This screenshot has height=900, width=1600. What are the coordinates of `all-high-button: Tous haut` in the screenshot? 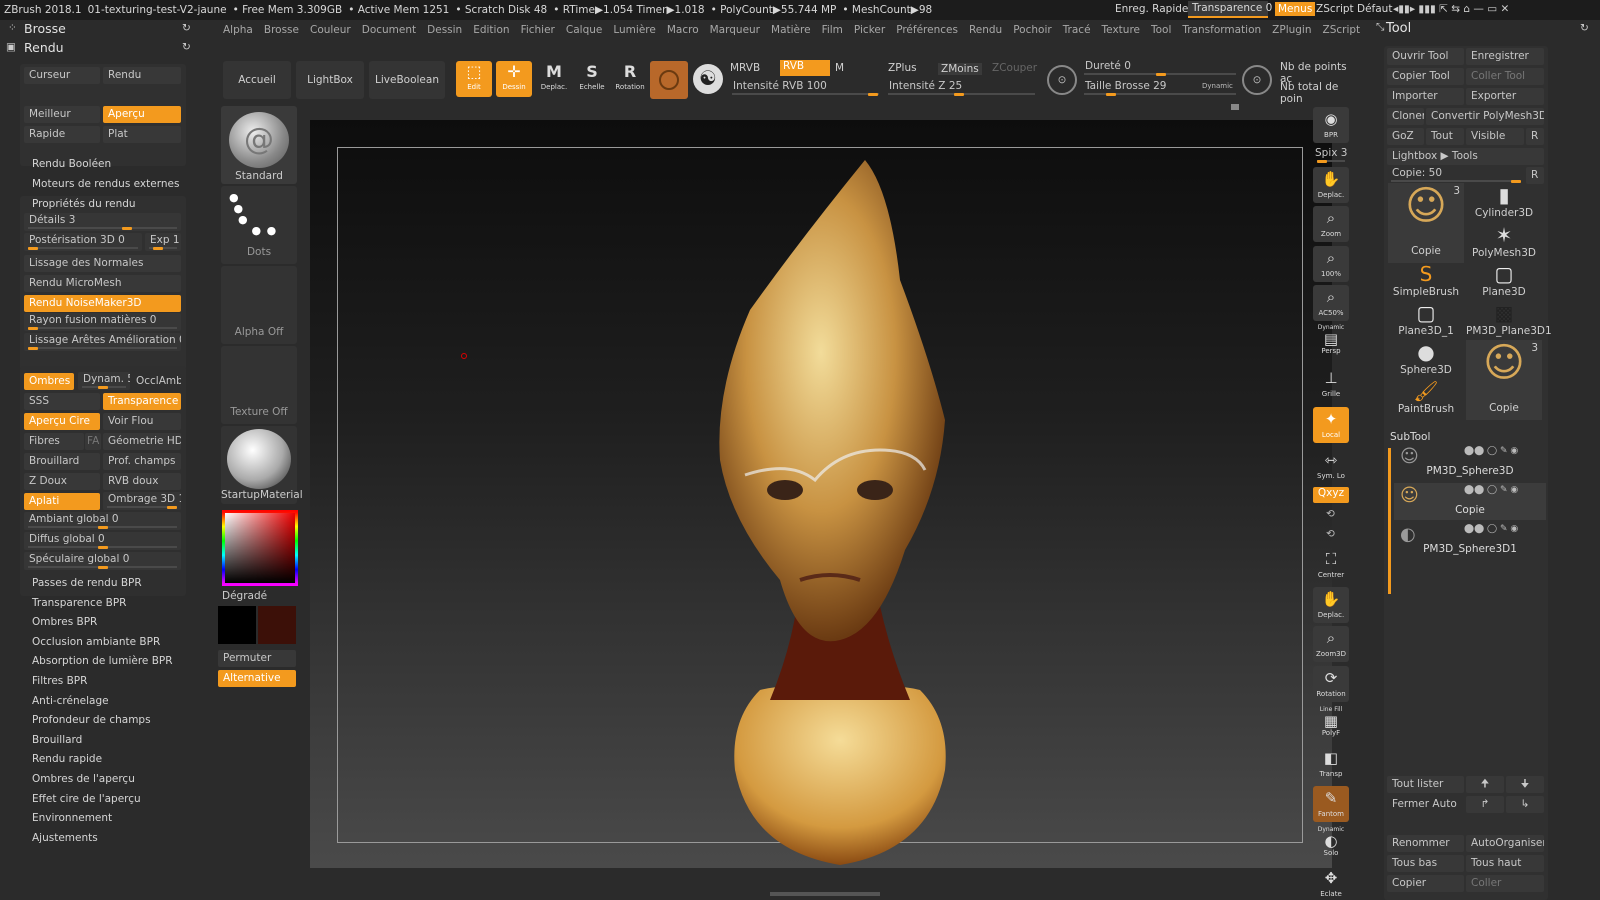 It's located at (1505, 863).